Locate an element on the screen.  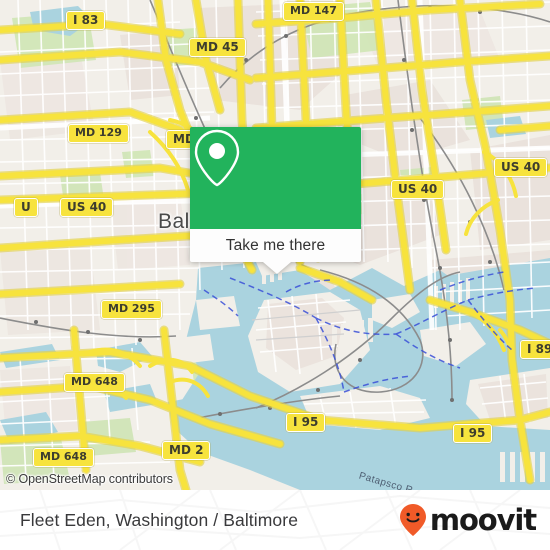
place-popup-card: Take me there is located at coordinates (275, 200).